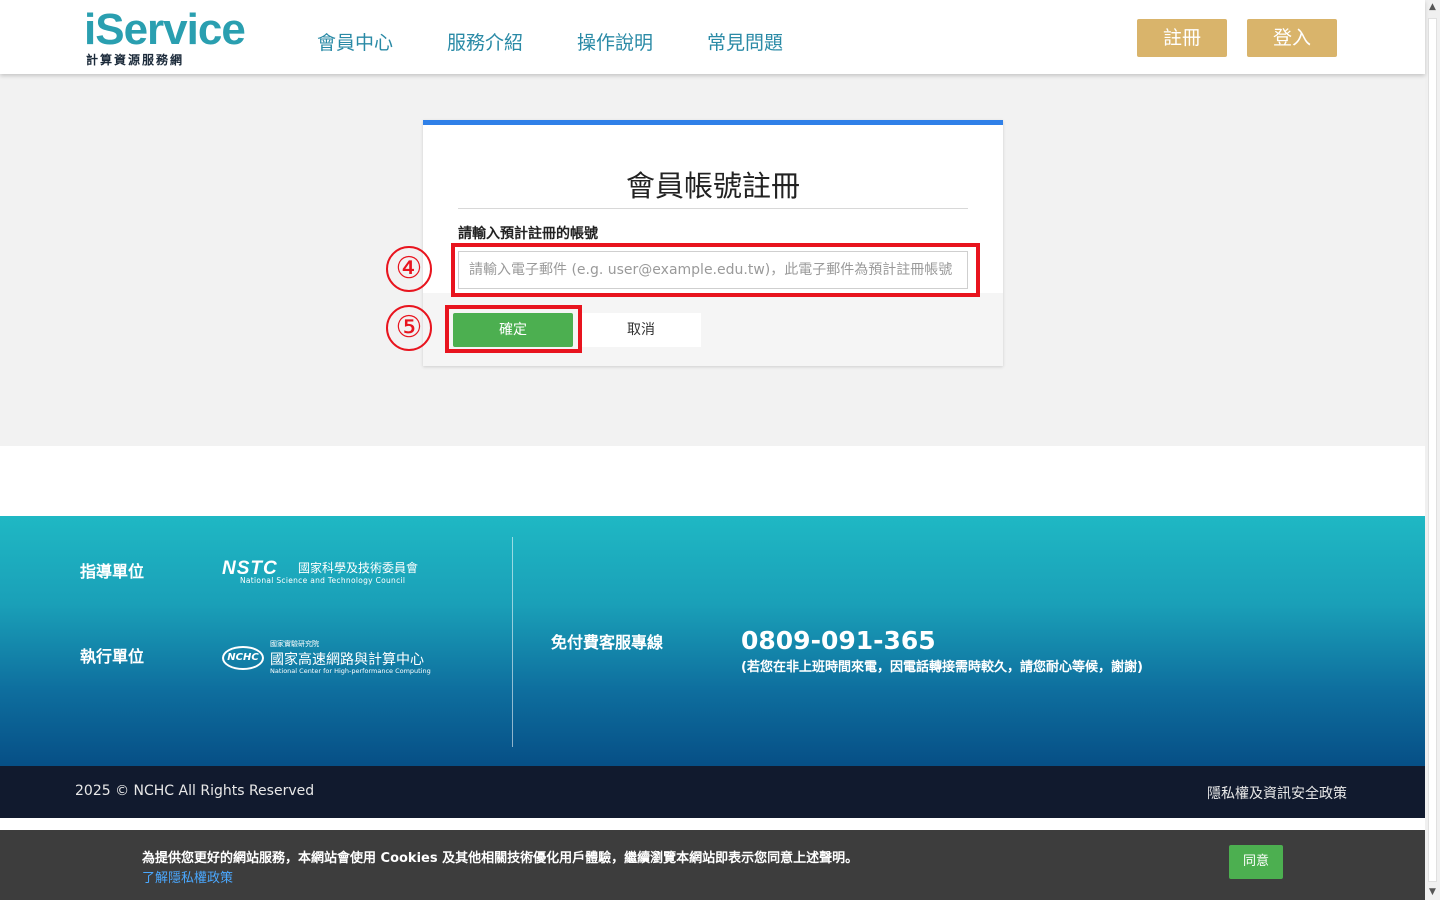  I want to click on hotline-note: (若您在非上班時間來電，因電話轉接需時較久，請您耐心等候，謝謝), so click(942, 667).